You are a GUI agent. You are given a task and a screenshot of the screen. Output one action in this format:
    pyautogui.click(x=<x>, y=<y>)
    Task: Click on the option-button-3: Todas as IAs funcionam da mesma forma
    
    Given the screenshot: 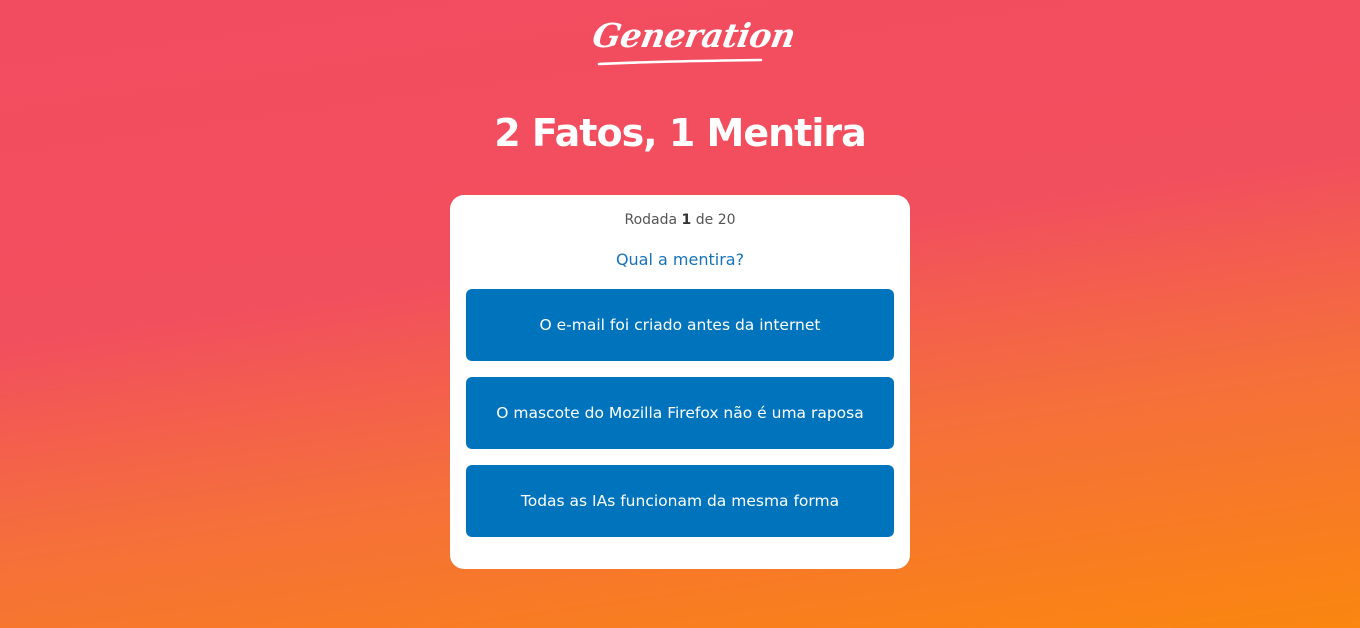 What is the action you would take?
    pyautogui.click(x=680, y=501)
    